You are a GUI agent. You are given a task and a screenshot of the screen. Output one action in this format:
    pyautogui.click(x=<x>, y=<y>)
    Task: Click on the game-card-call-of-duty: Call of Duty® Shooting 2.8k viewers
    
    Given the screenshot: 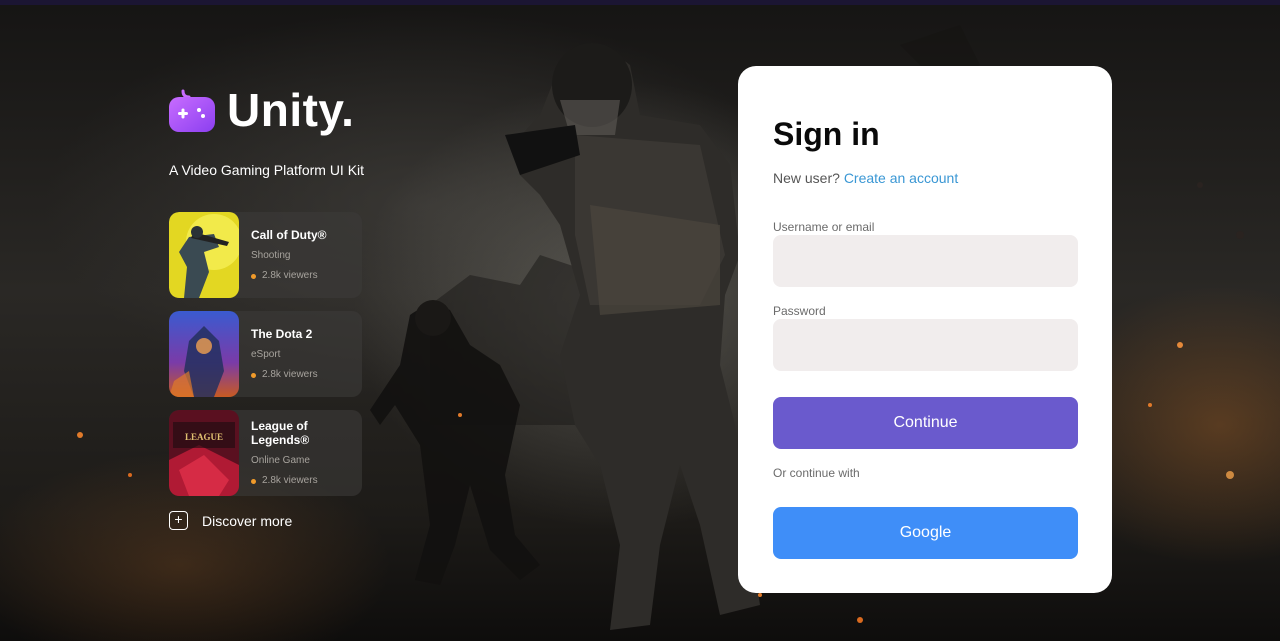 What is the action you would take?
    pyautogui.click(x=265, y=255)
    